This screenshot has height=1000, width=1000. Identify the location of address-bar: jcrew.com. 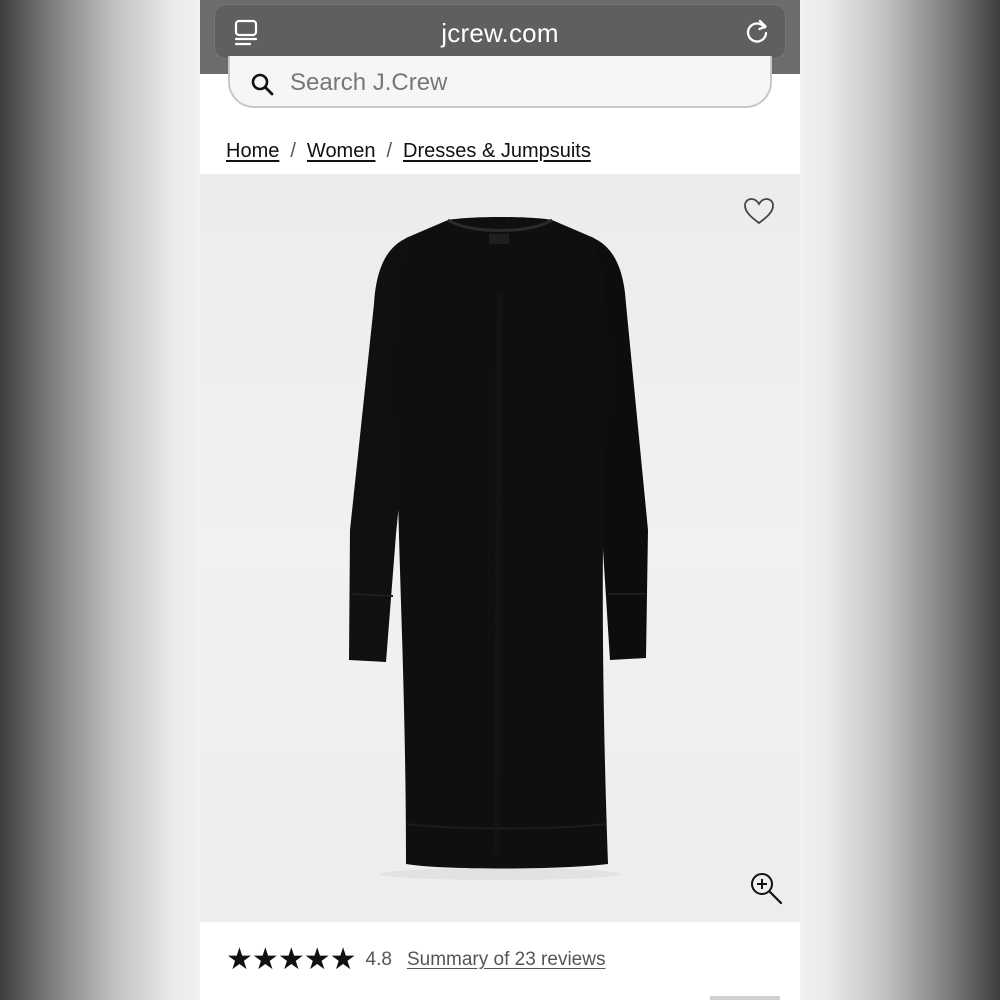
(500, 31).